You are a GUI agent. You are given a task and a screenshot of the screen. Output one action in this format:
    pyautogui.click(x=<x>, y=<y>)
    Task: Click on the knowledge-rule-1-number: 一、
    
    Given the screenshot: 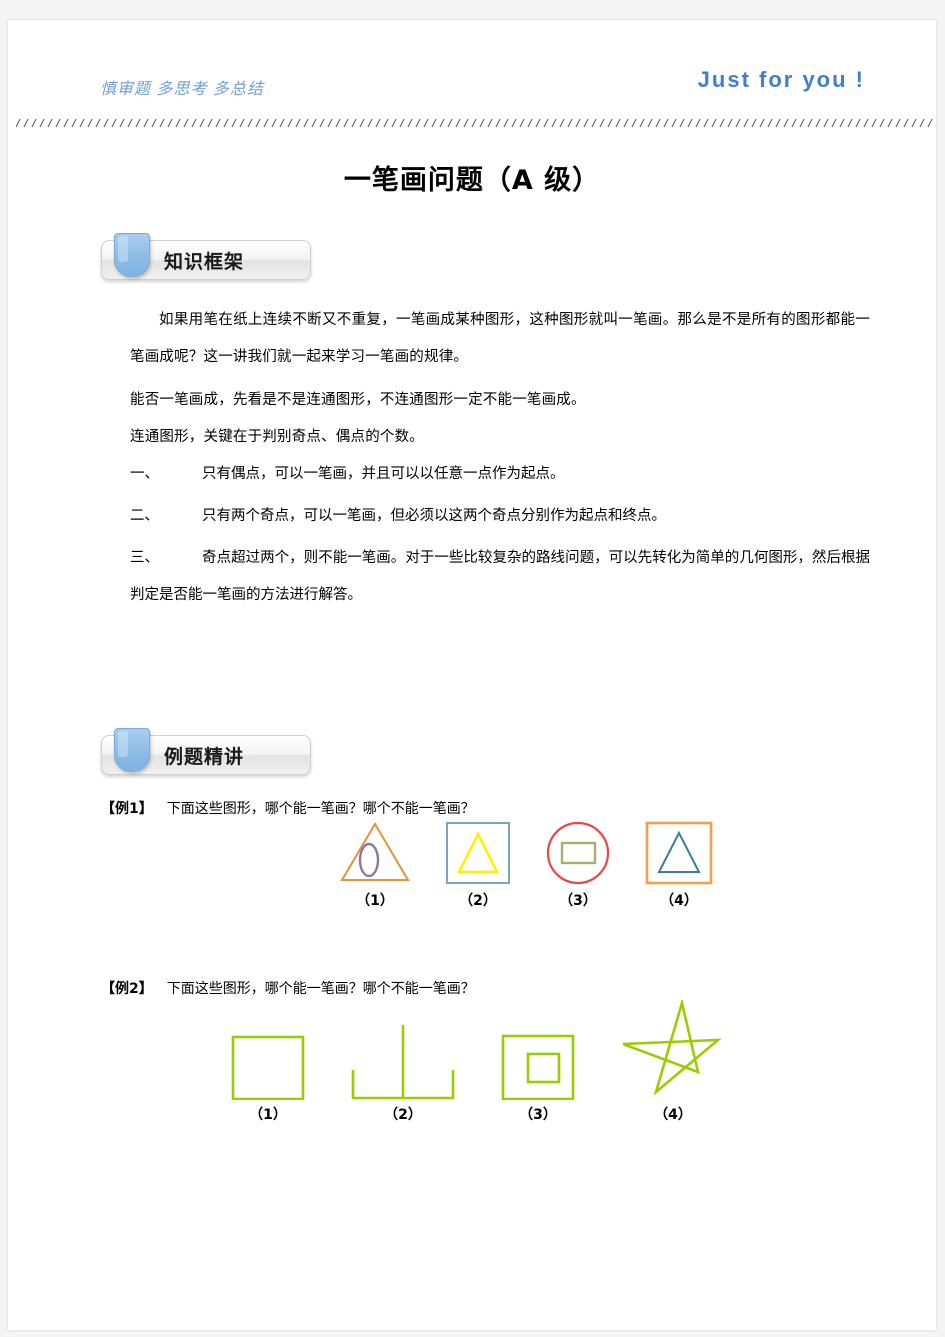 What is the action you would take?
    pyautogui.click(x=144, y=474)
    